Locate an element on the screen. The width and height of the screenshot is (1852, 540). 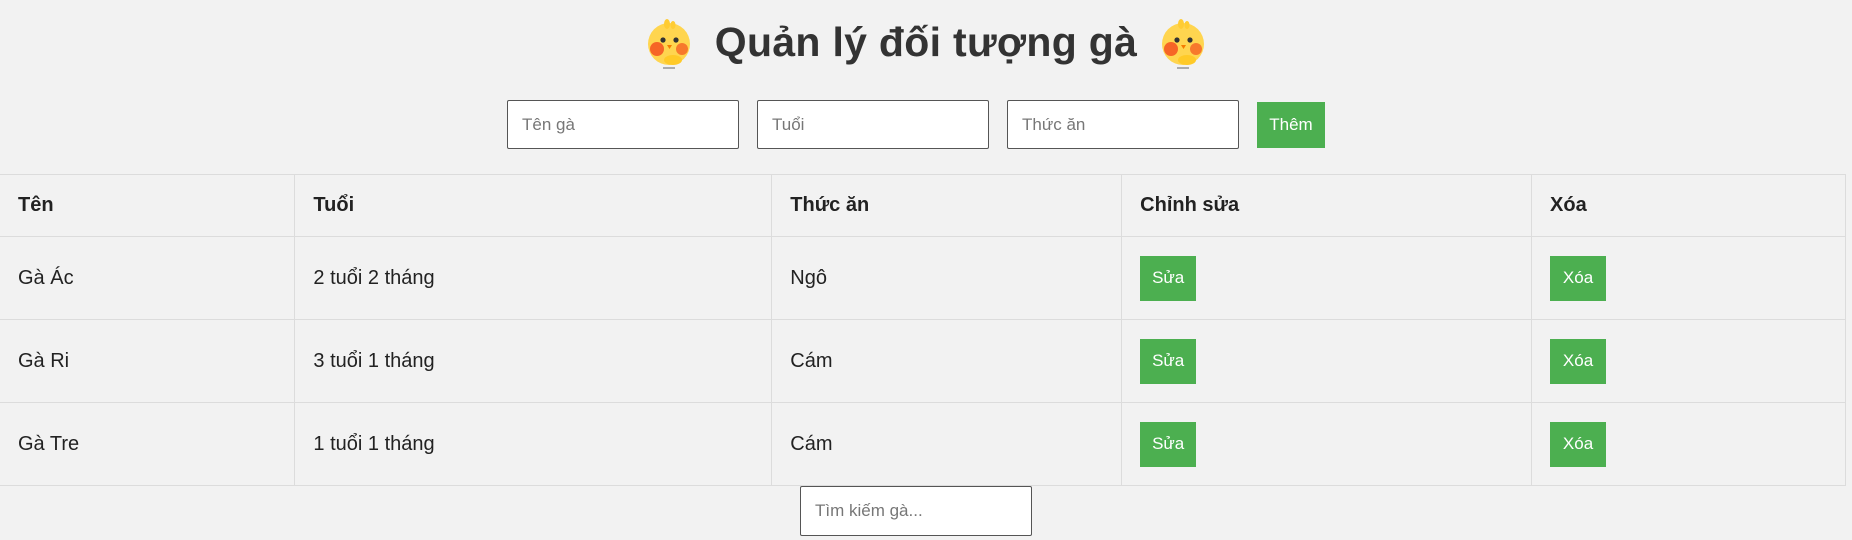
cell-name: Gà Ác is located at coordinates (148, 278).